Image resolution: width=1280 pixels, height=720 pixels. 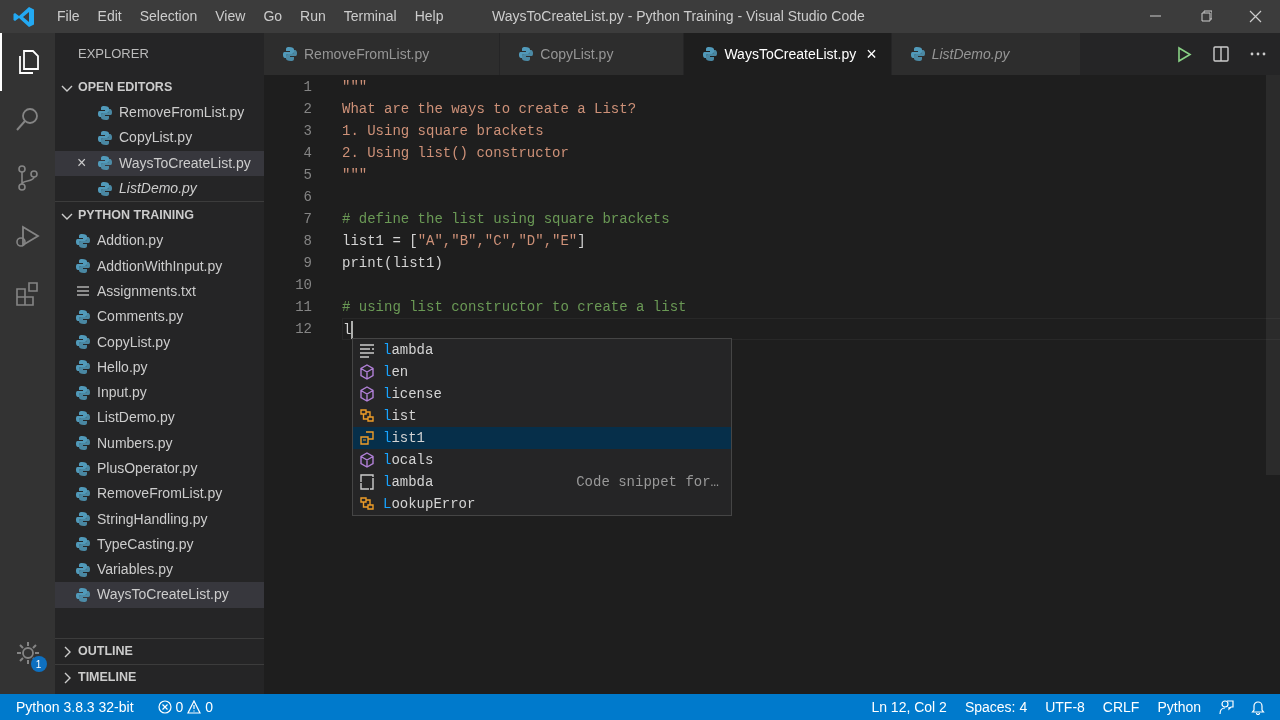 I want to click on restore-icon, so click(x=1205, y=16).